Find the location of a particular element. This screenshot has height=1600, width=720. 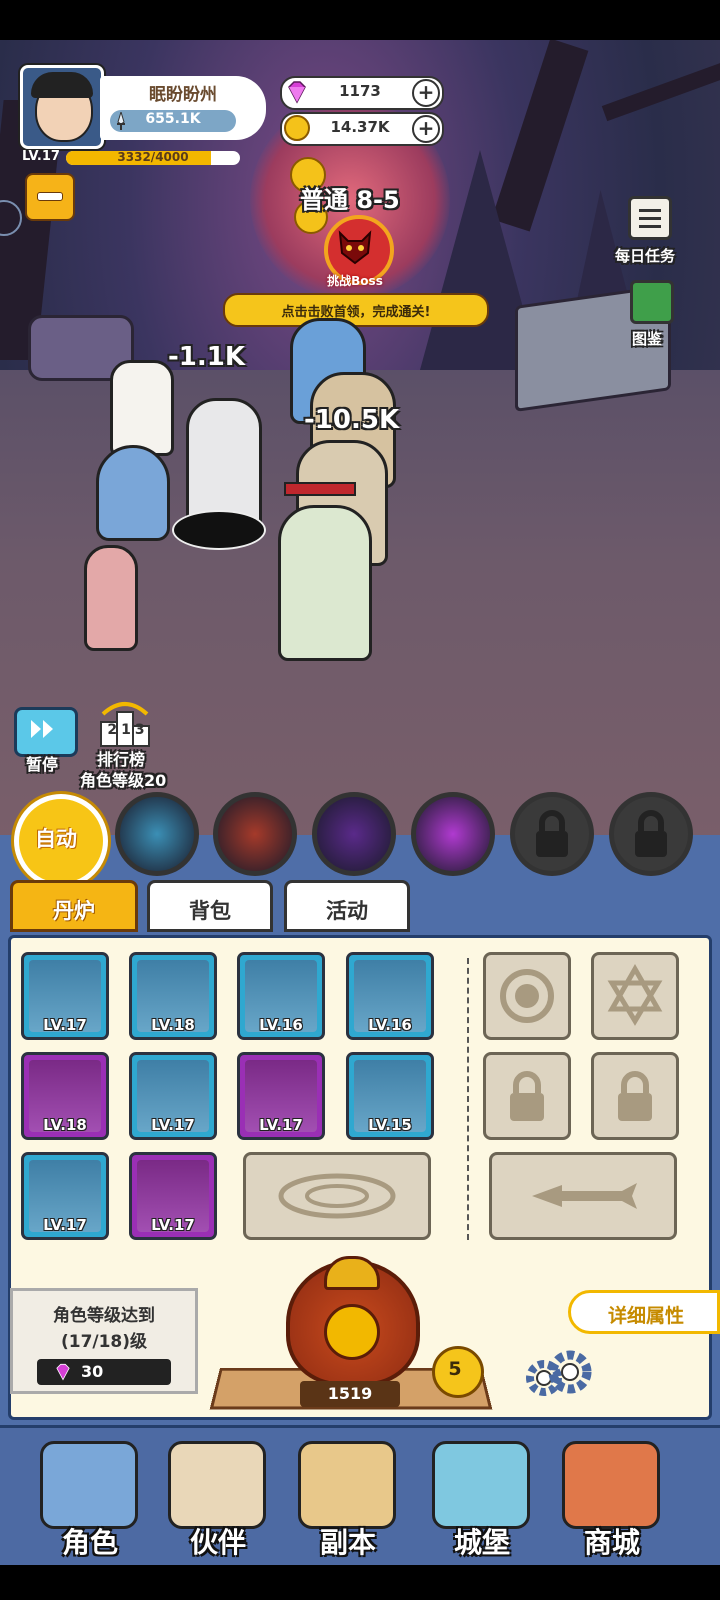

equipment-slot: LV.15 is located at coordinates (390, 1096).